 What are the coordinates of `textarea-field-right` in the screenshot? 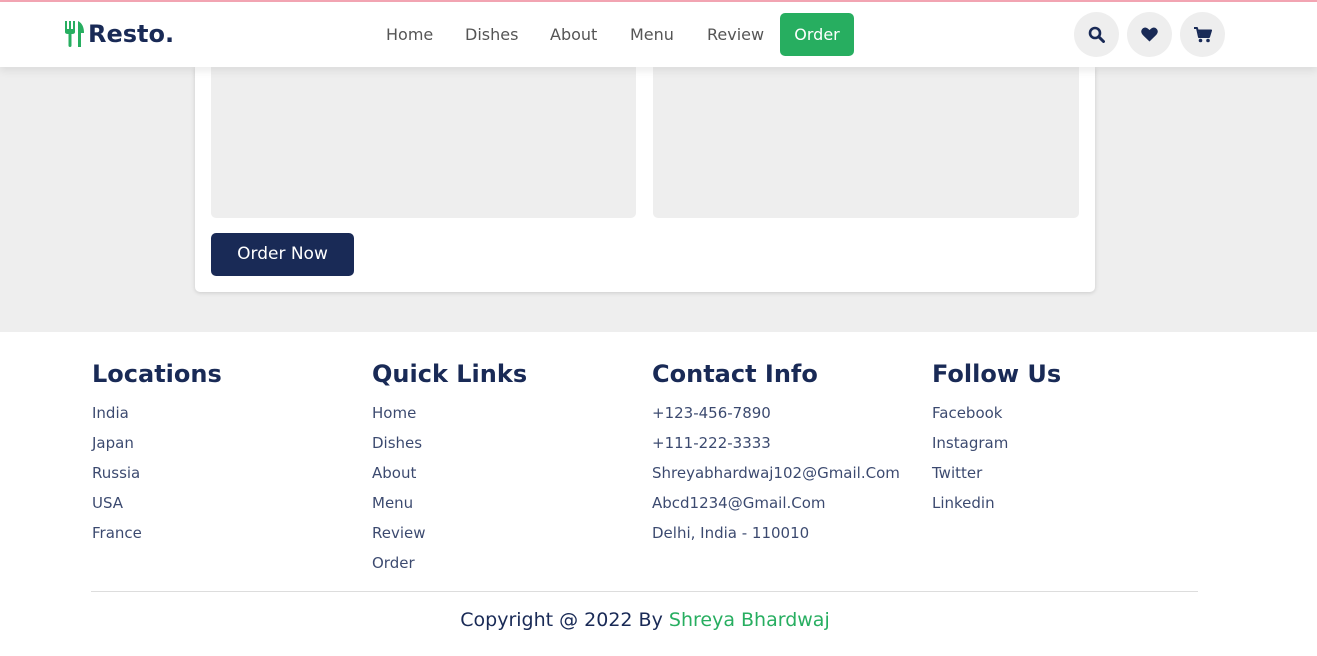 It's located at (866, 142).